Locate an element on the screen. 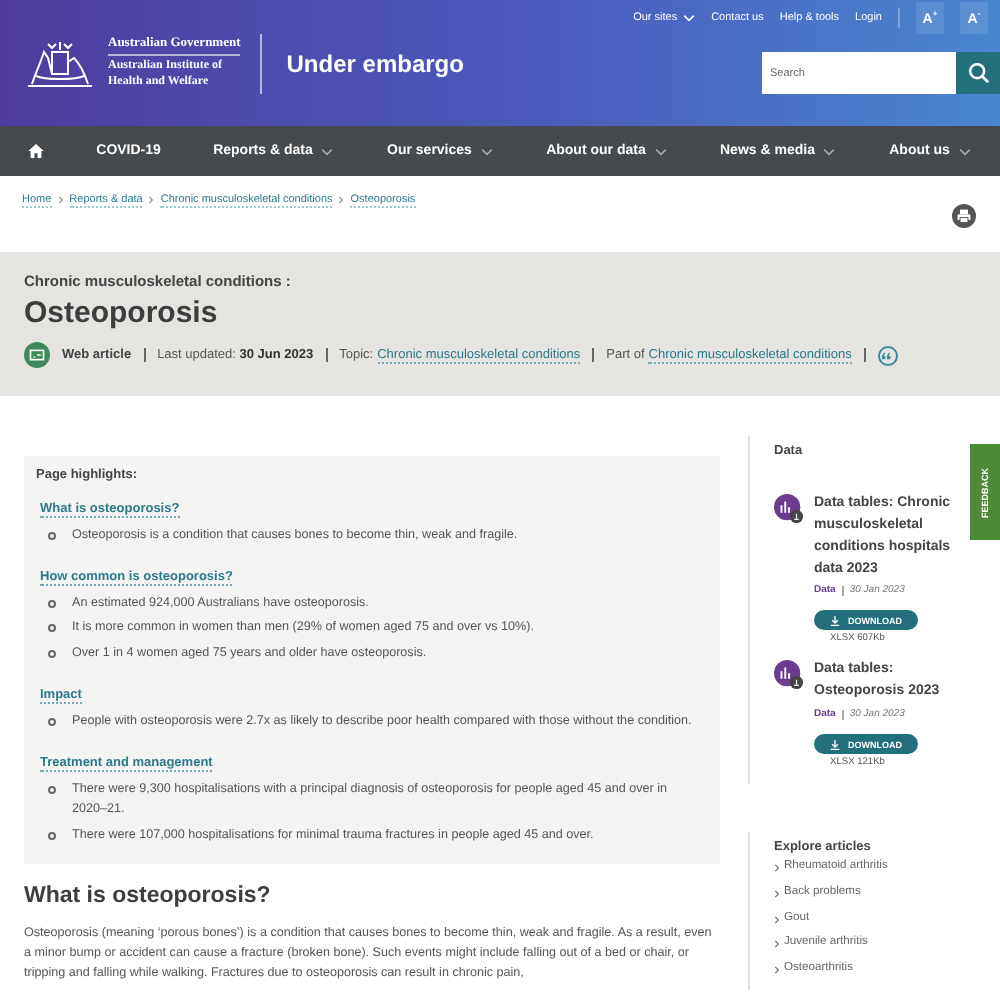 The image size is (1000, 1000). printer-icon is located at coordinates (964, 216).